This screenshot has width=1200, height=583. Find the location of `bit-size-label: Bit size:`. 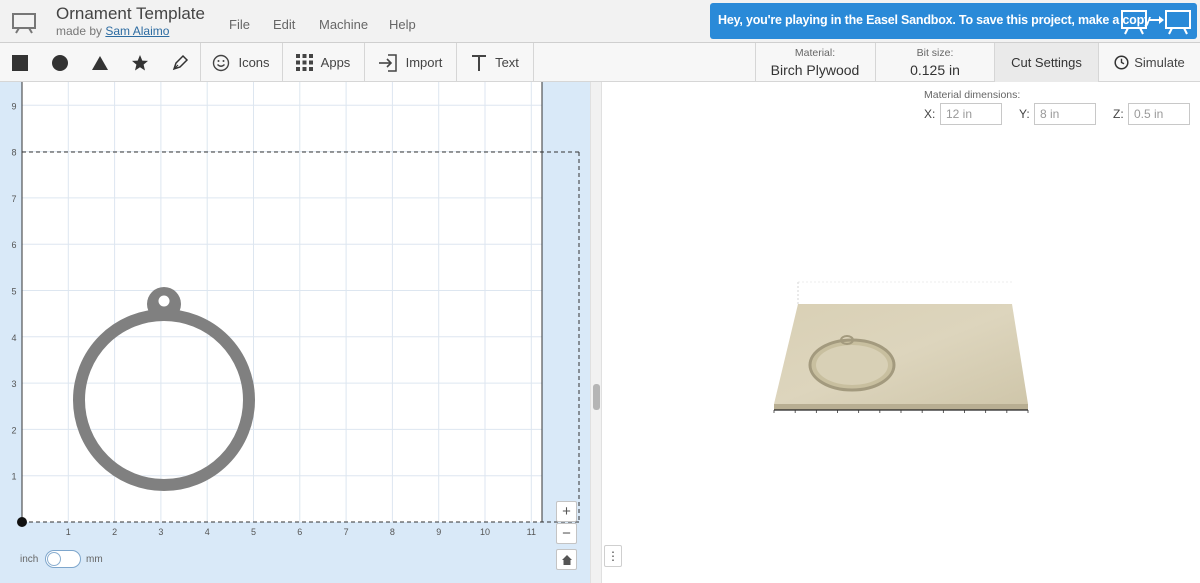

bit-size-label: Bit size: is located at coordinates (935, 53).